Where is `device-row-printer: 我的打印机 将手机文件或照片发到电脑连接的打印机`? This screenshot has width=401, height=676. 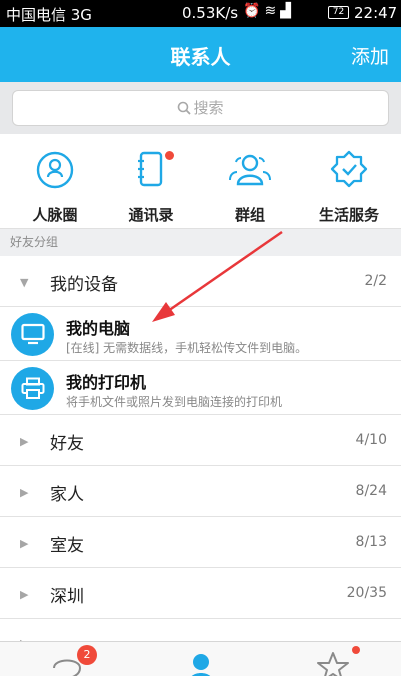
device-row-printer: 我的打印机 将手机文件或照片发到电脑连接的打印机 is located at coordinates (200, 388).